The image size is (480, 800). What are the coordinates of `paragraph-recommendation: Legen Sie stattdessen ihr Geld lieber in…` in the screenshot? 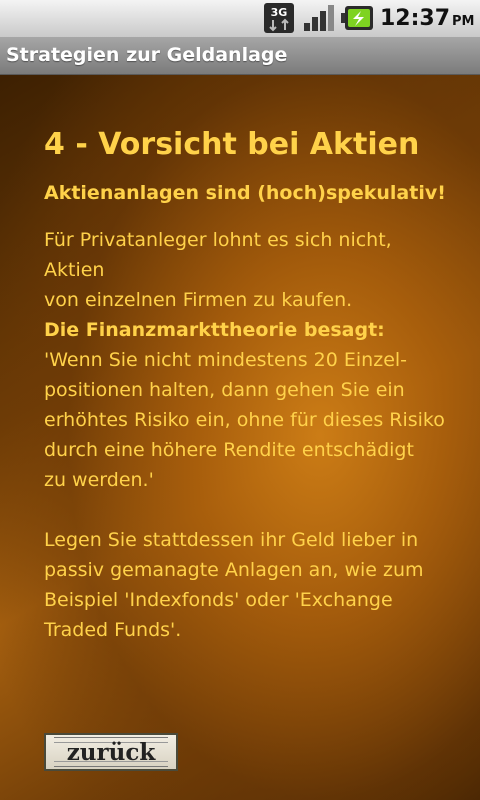 It's located at (234, 585).